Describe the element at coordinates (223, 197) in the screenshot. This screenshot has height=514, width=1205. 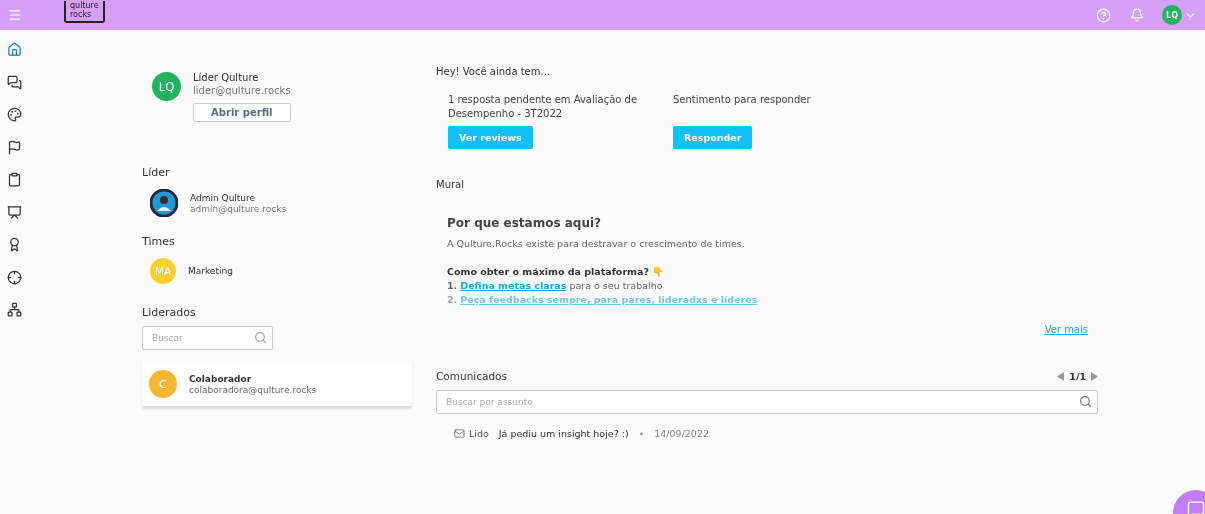
I see `leader-name: Admin Qulture` at that location.